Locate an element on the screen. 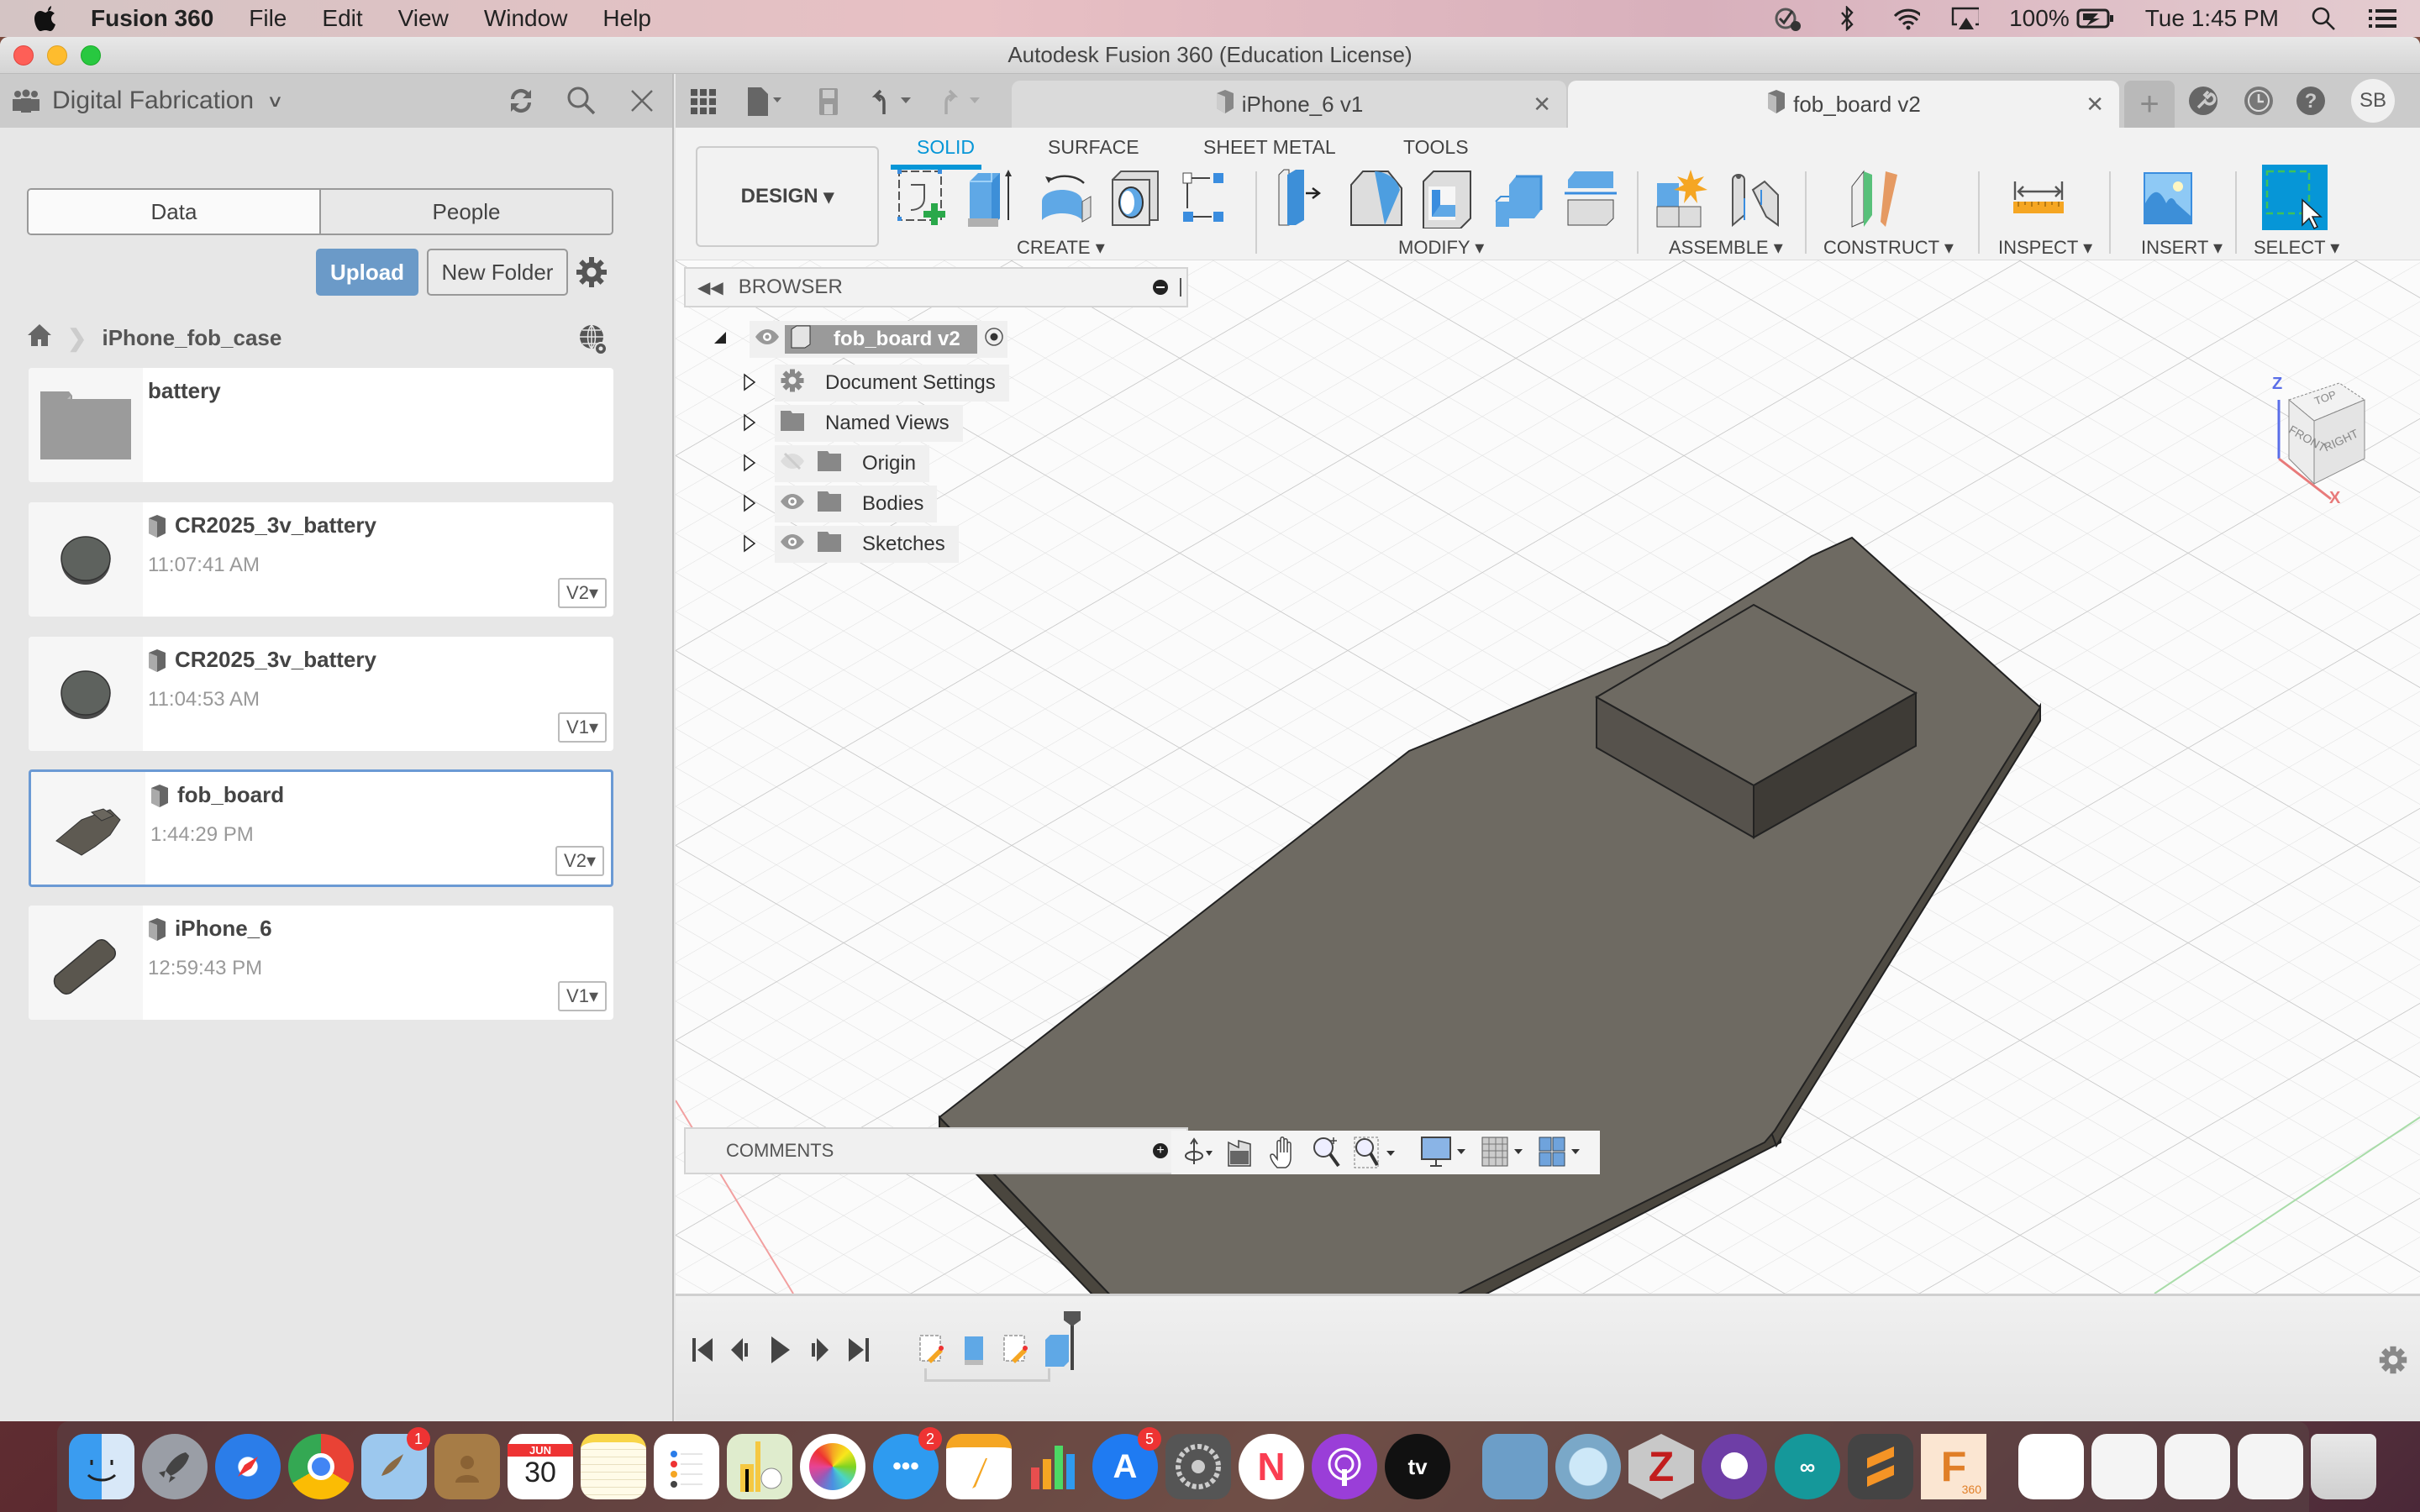 Image resolution: width=2420 pixels, height=1512 pixels. create-menu: CREATE ▾ is located at coordinates (1061, 248).